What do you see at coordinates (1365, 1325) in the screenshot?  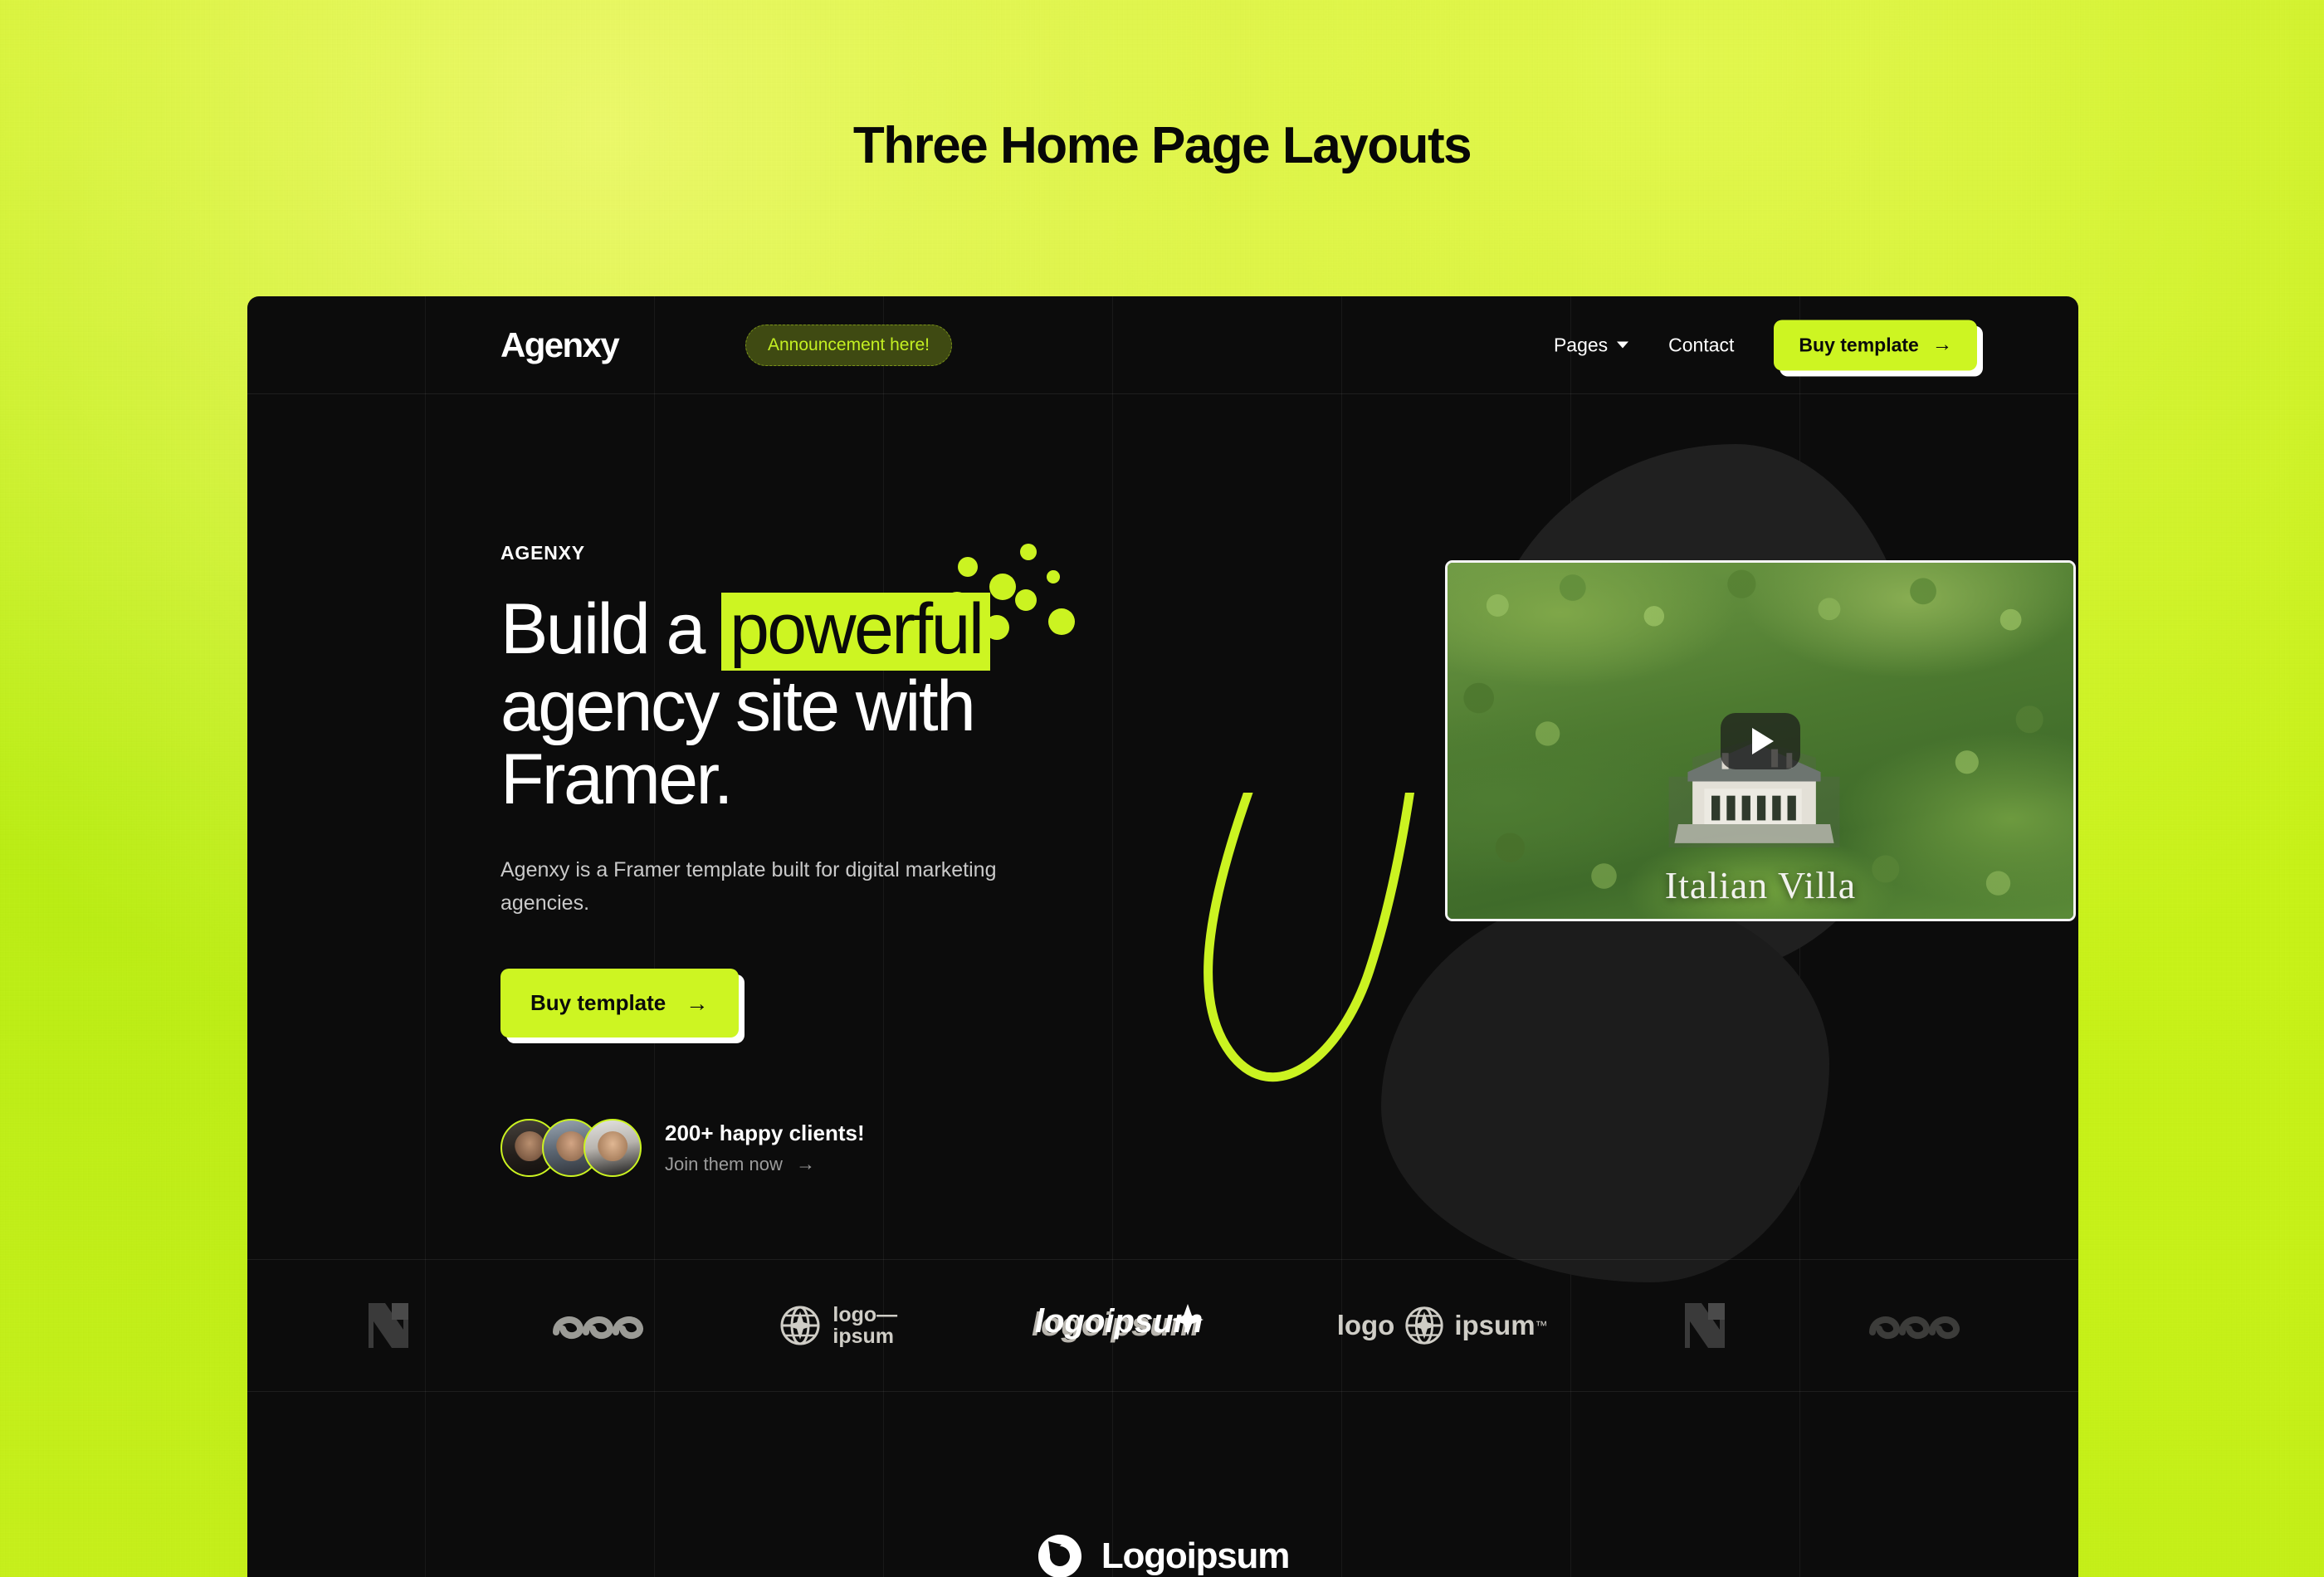 I see `brand-logo-globe-inline-label-left: logo` at bounding box center [1365, 1325].